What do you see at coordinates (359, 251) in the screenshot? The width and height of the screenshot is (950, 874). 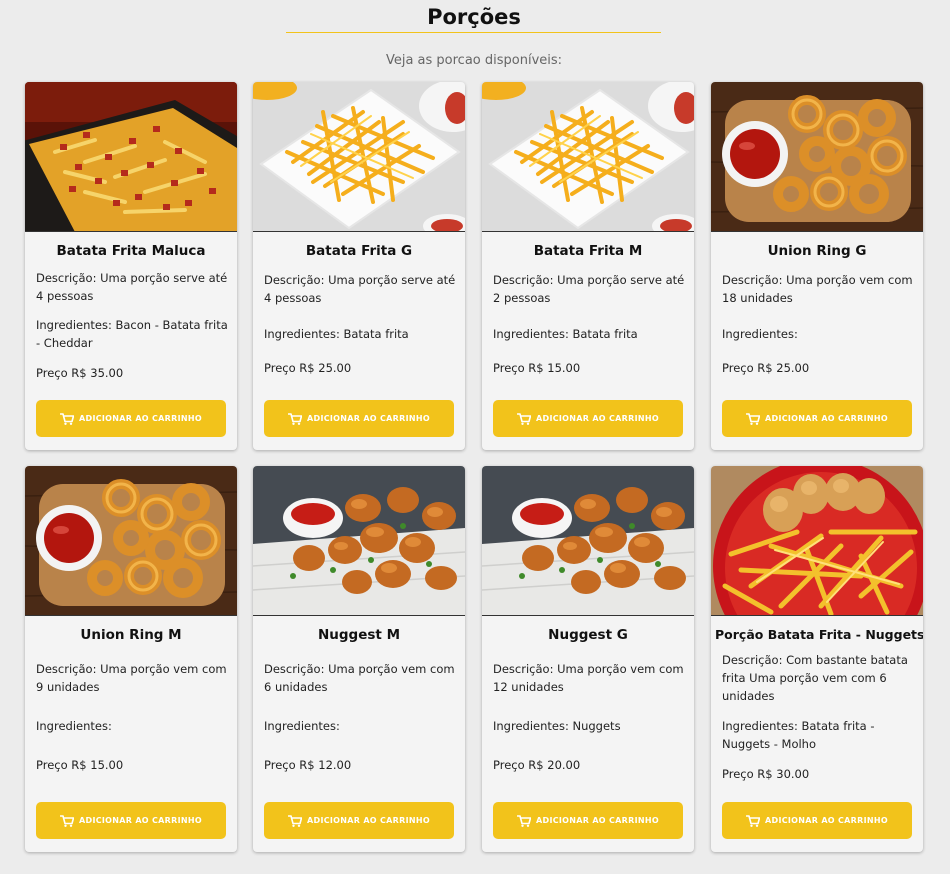 I see `product-name: Batata Frita G` at bounding box center [359, 251].